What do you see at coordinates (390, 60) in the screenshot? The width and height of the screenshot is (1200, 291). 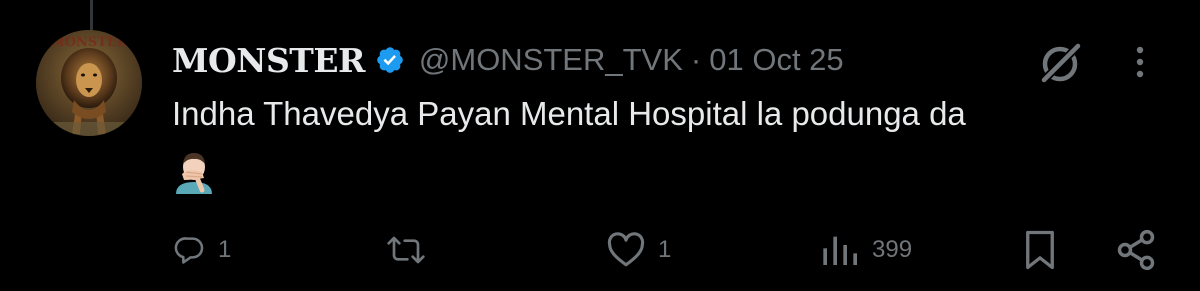 I see `verified-badge-icon` at bounding box center [390, 60].